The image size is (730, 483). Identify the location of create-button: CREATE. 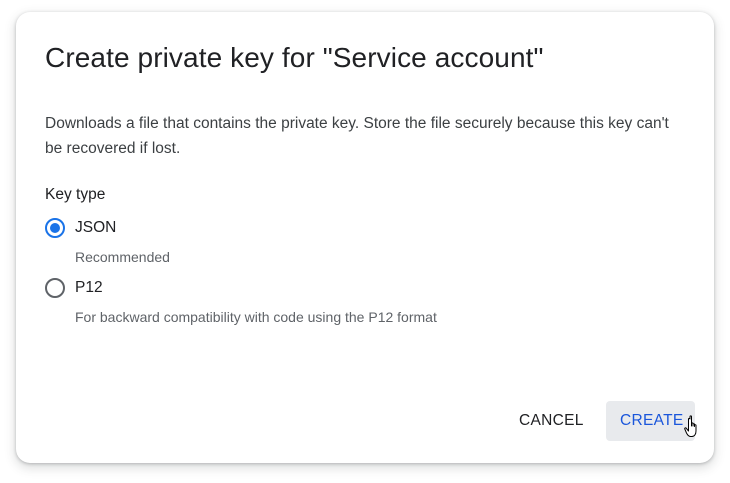
(650, 421).